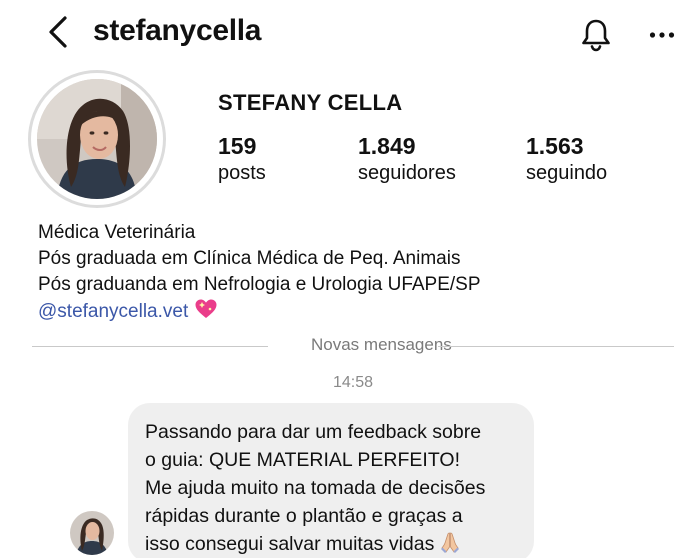  Describe the element at coordinates (177, 30) in the screenshot. I see `header-username: stefanycella` at that location.